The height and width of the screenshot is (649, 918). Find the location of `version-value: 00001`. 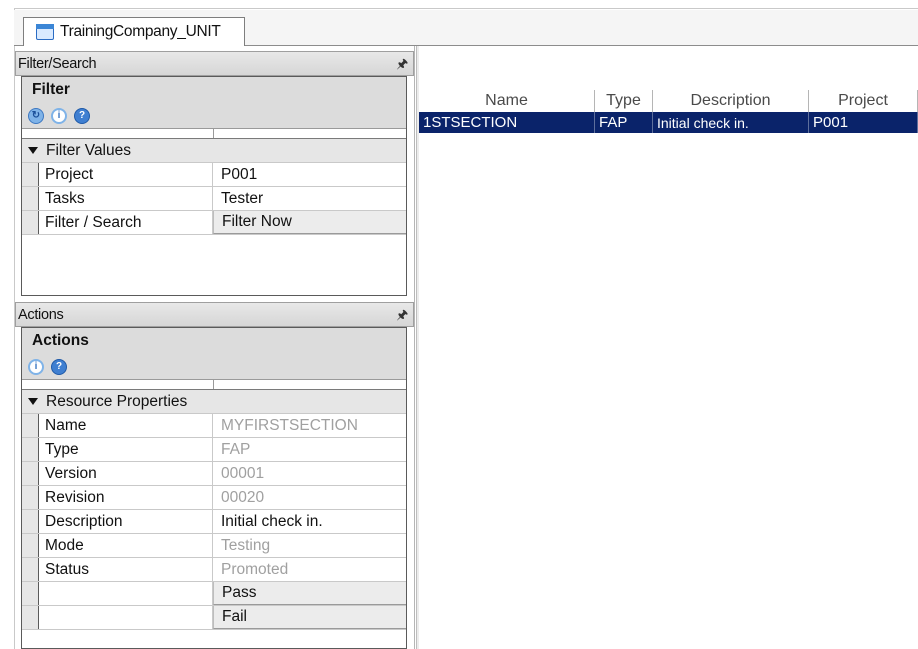

version-value: 00001 is located at coordinates (243, 473).